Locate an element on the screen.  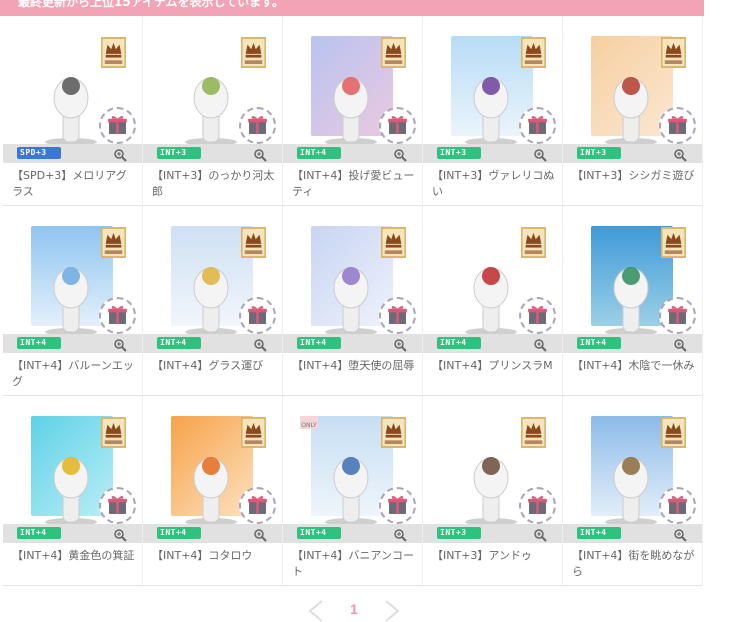
item-name: 【INT+4】バルーンエッグ is located at coordinates (74, 374).